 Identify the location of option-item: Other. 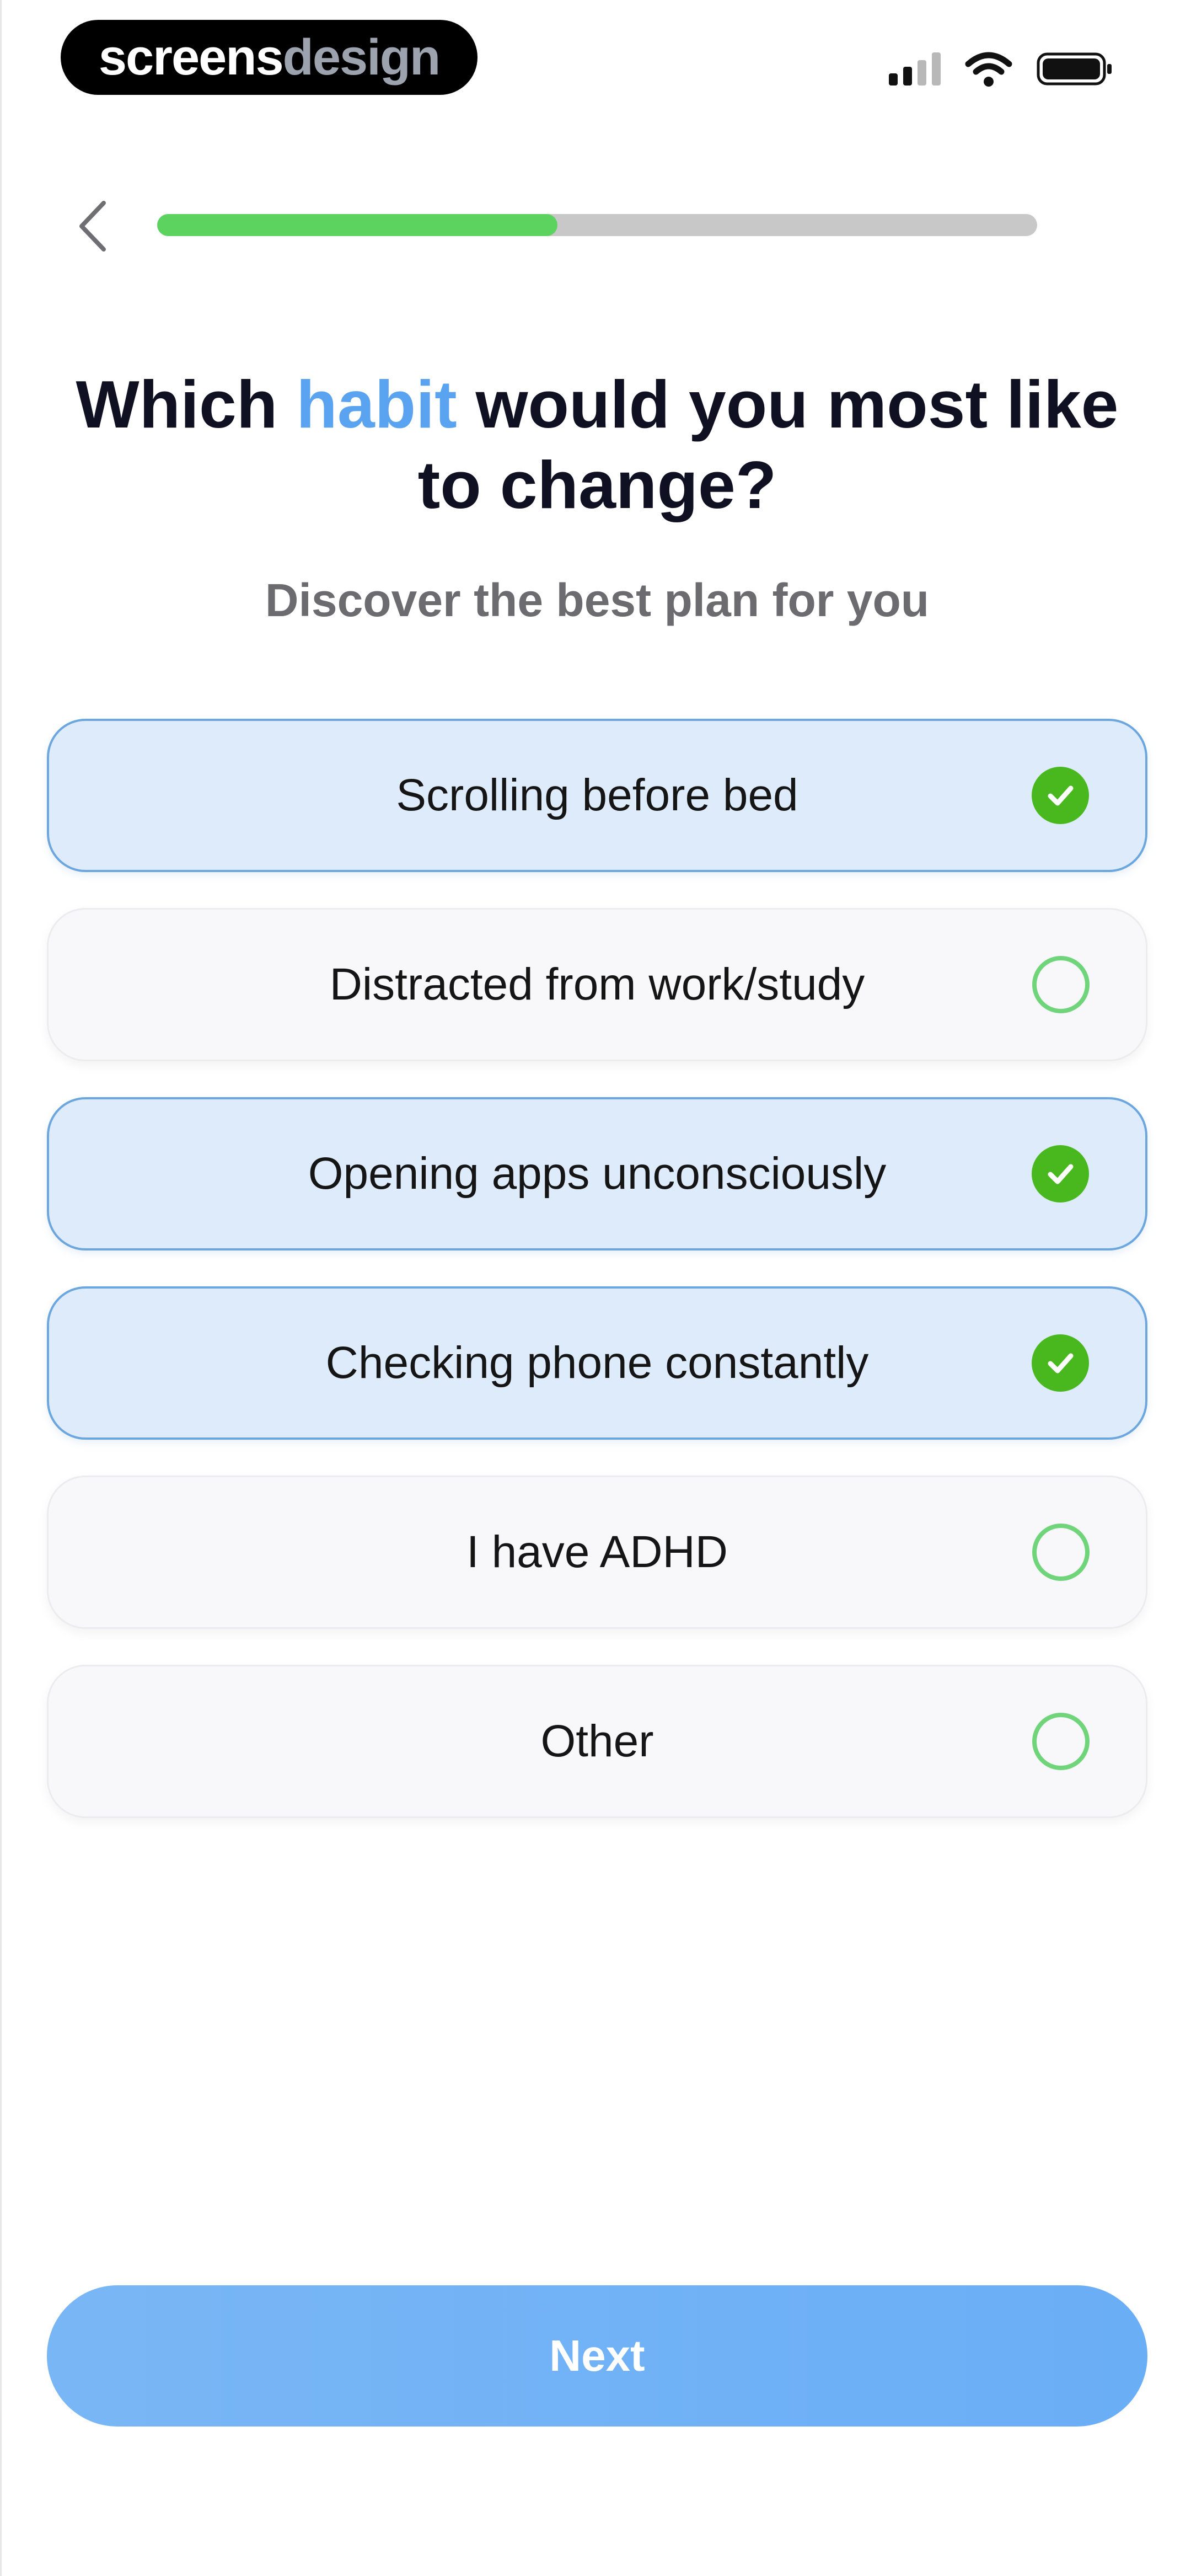
(597, 1741).